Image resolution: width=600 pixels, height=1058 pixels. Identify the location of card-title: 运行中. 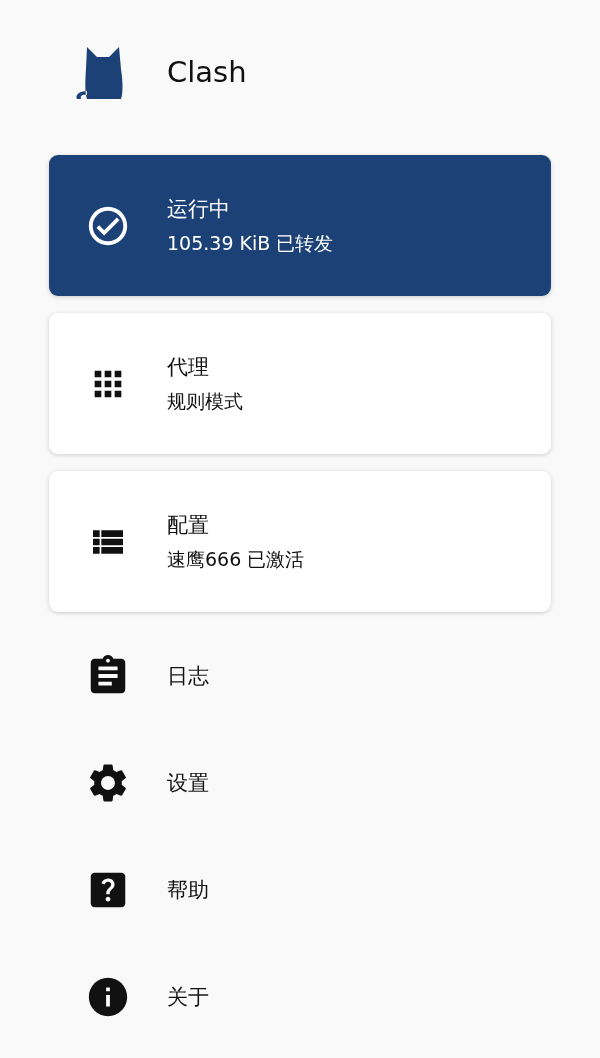
(199, 209).